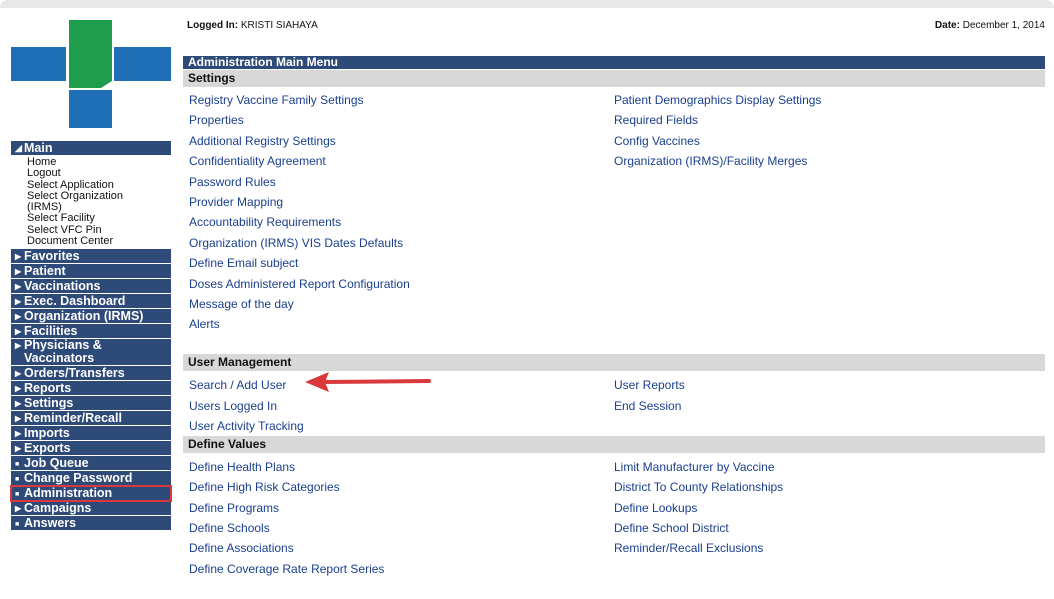 Image resolution: width=1054 pixels, height=599 pixels. What do you see at coordinates (99, 241) in the screenshot?
I see `nav-document-center-link: Document Center` at bounding box center [99, 241].